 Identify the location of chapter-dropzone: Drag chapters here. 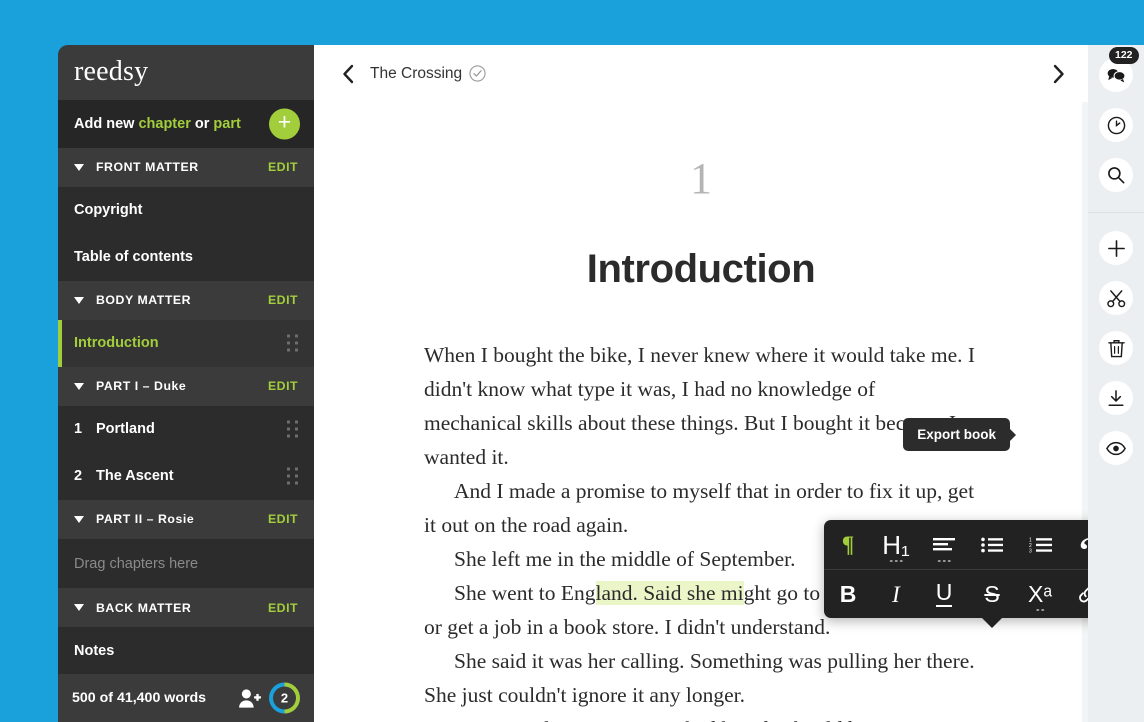
(186, 563).